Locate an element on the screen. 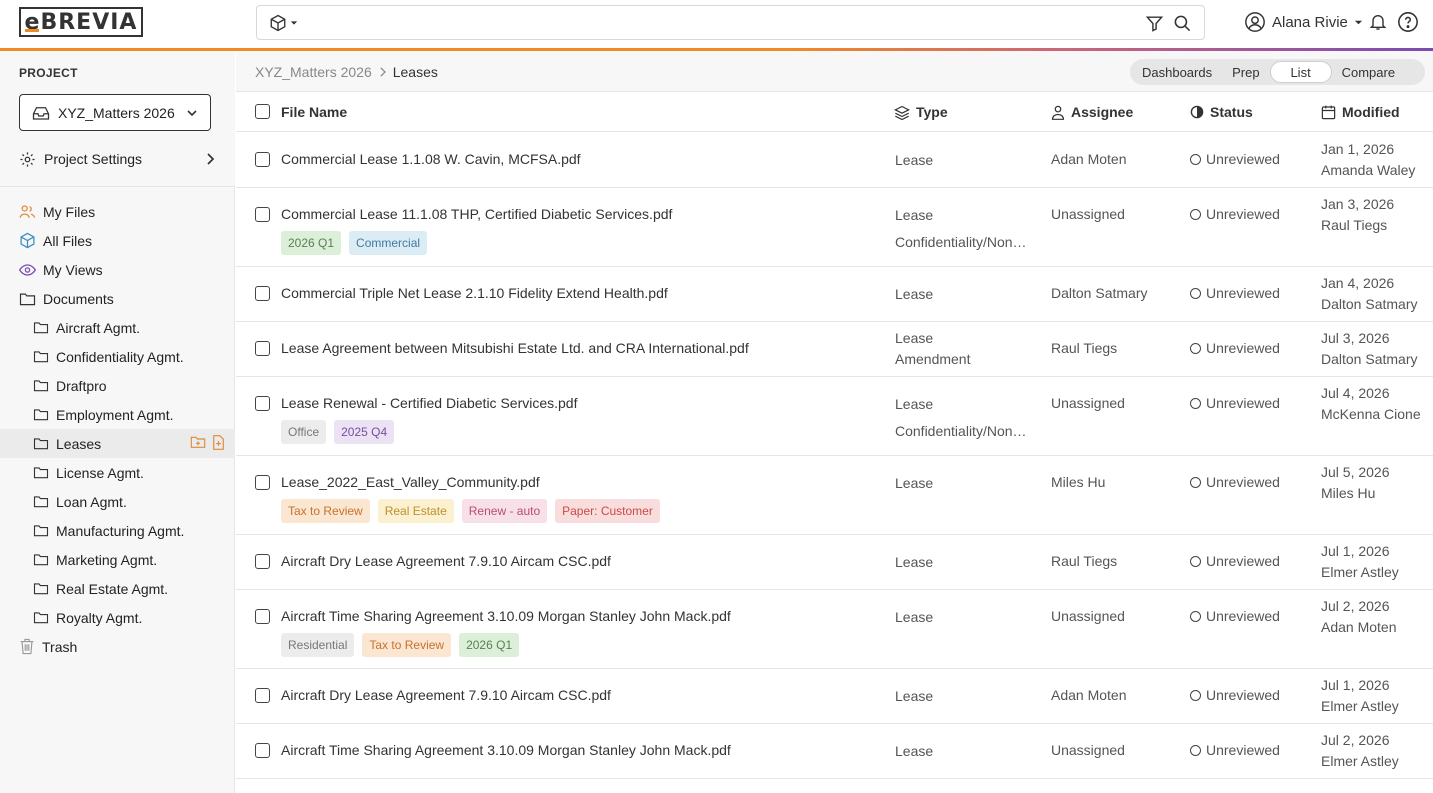 The image size is (1433, 793). sidebar-folder-loan: Loan Agmt. is located at coordinates (117, 501).